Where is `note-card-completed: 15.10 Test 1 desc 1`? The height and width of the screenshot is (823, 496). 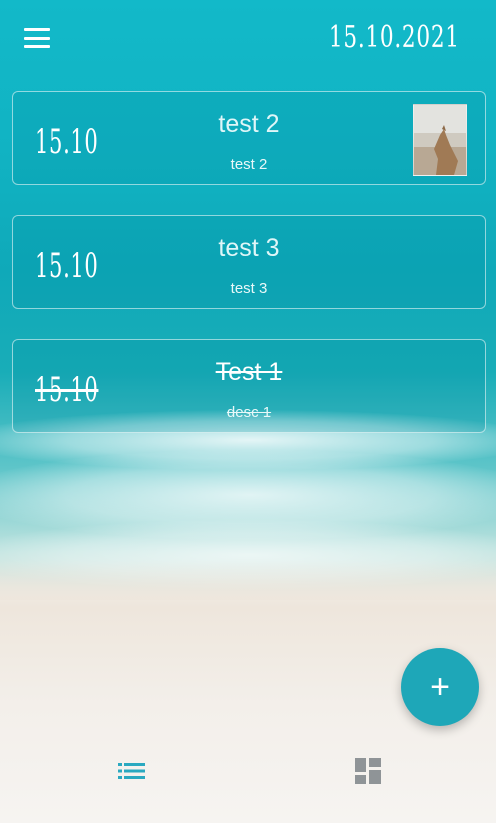 note-card-completed: 15.10 Test 1 desc 1 is located at coordinates (249, 386).